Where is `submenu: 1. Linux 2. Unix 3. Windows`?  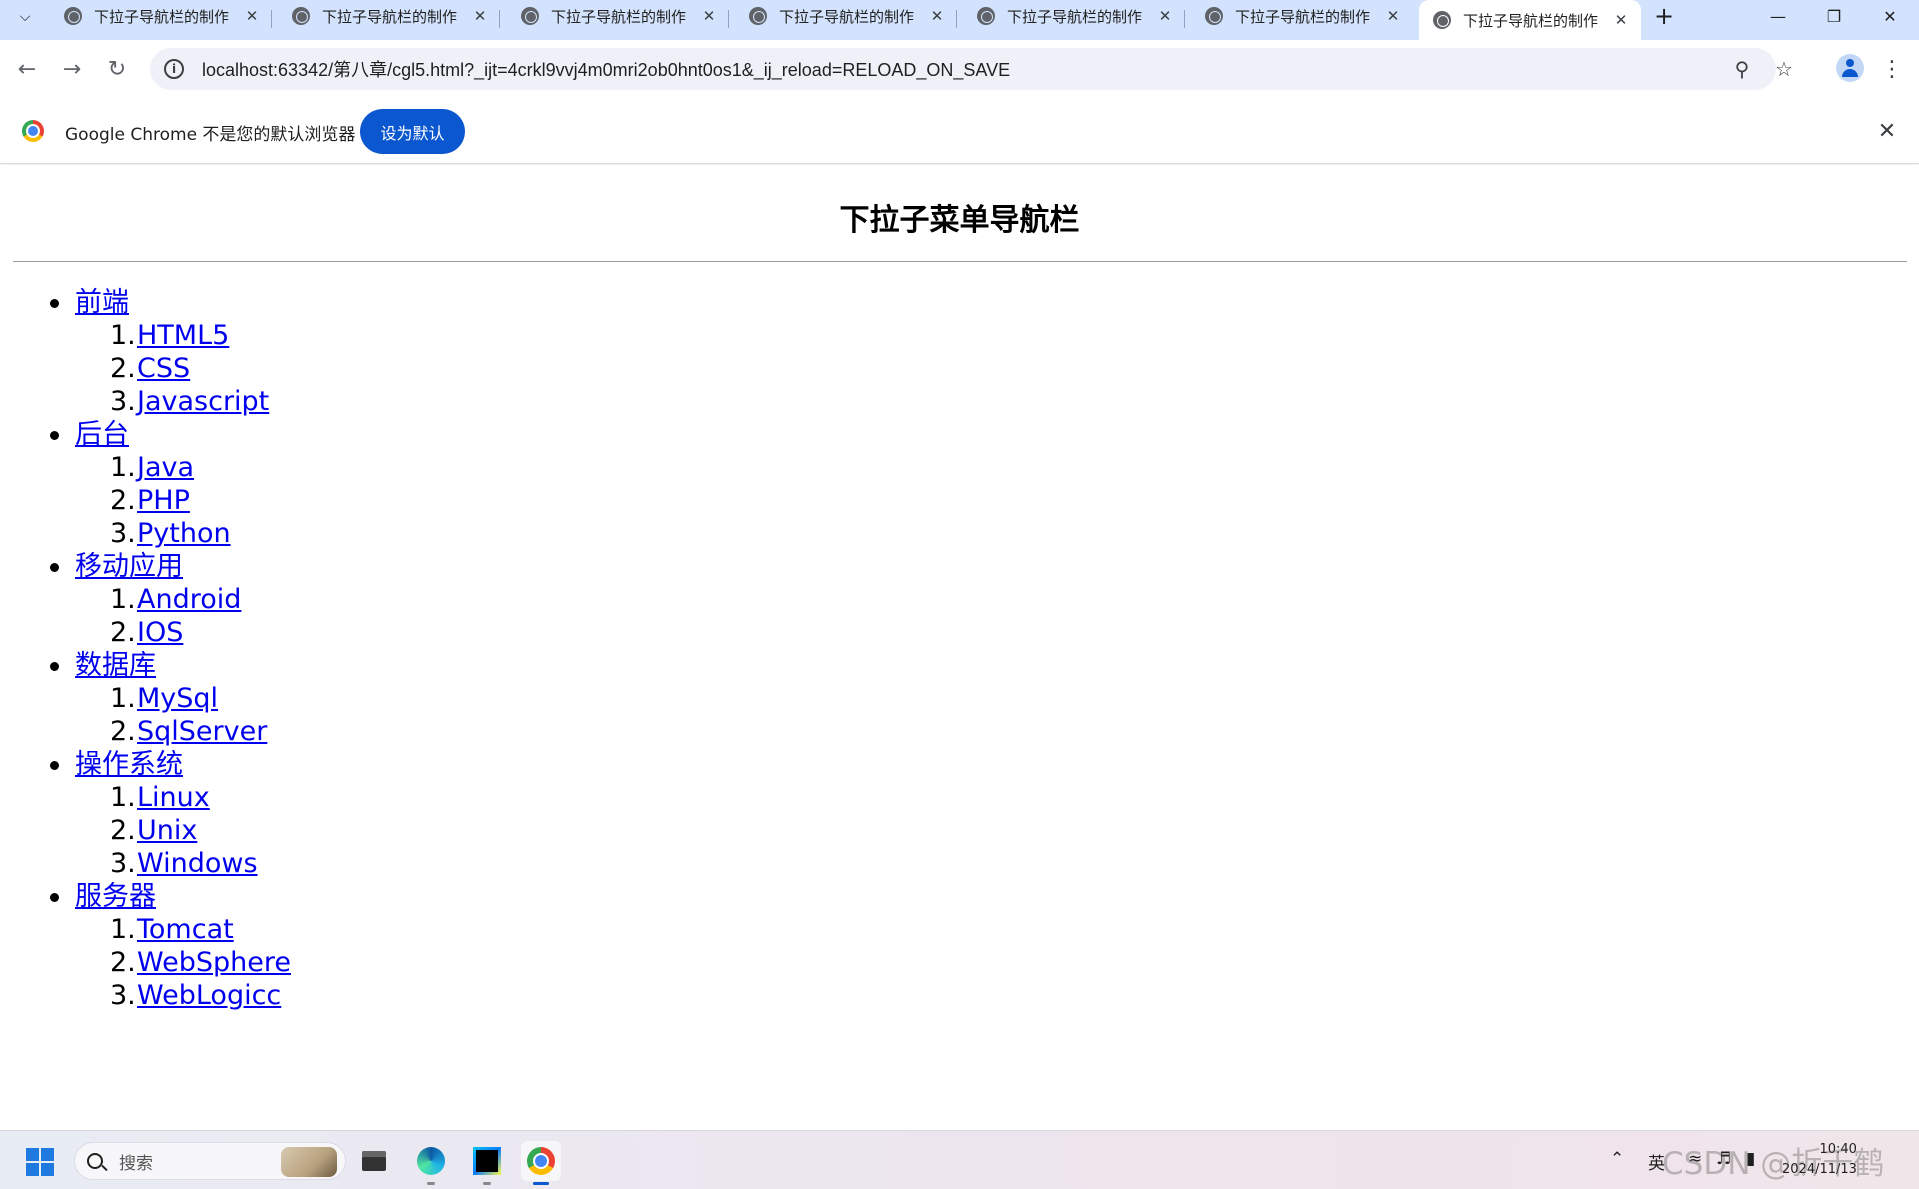 submenu: 1. Linux 2. Unix 3. Windows is located at coordinates (183, 830).